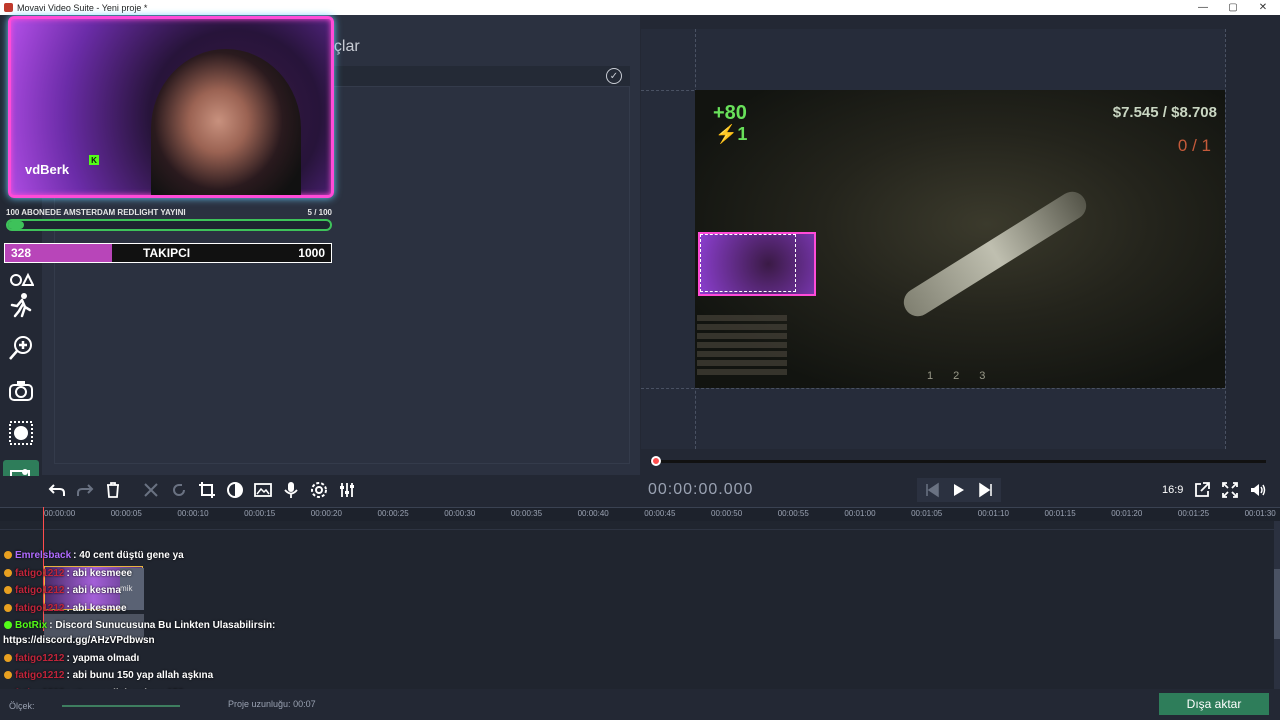 This screenshot has width=1280, height=720. What do you see at coordinates (96, 212) in the screenshot?
I see `goal-text: 100 ABONEDE AMSTERDAM REDLIGHT YAYINI` at bounding box center [96, 212].